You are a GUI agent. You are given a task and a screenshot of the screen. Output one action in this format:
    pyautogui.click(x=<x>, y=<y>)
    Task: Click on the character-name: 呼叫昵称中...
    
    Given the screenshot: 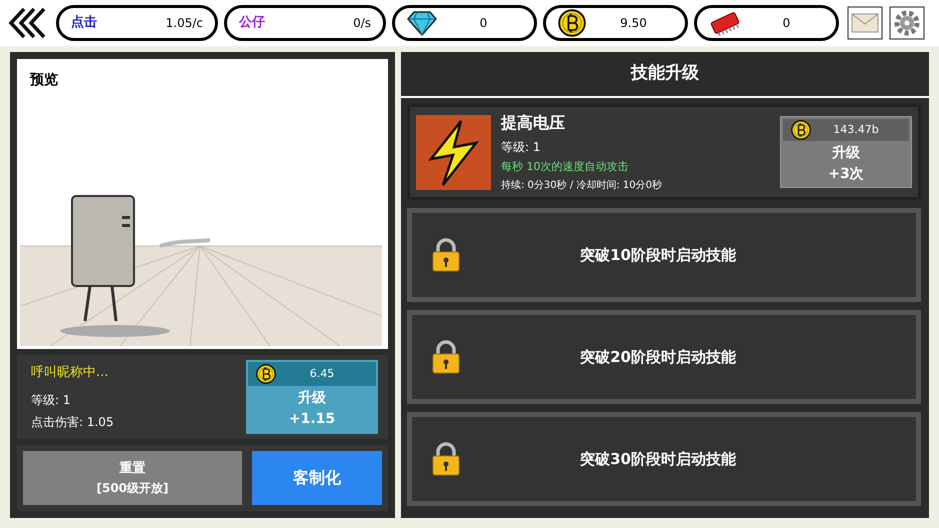 What is the action you would take?
    pyautogui.click(x=70, y=373)
    